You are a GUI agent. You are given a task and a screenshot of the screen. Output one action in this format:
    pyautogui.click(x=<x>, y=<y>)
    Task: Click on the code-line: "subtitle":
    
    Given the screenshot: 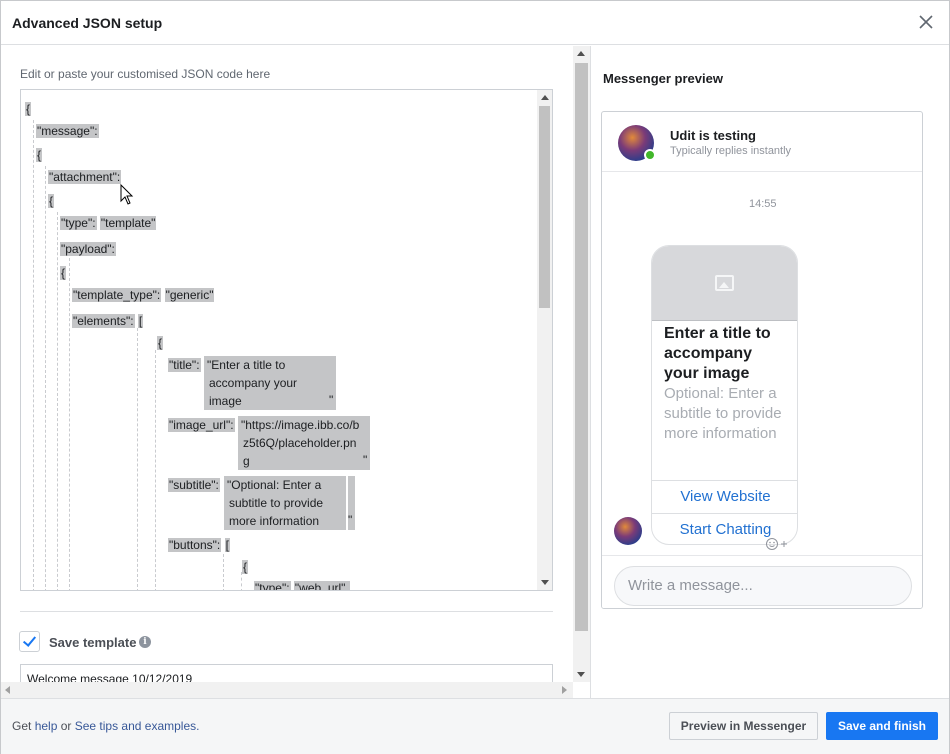 What is the action you would take?
    pyautogui.click(x=194, y=485)
    